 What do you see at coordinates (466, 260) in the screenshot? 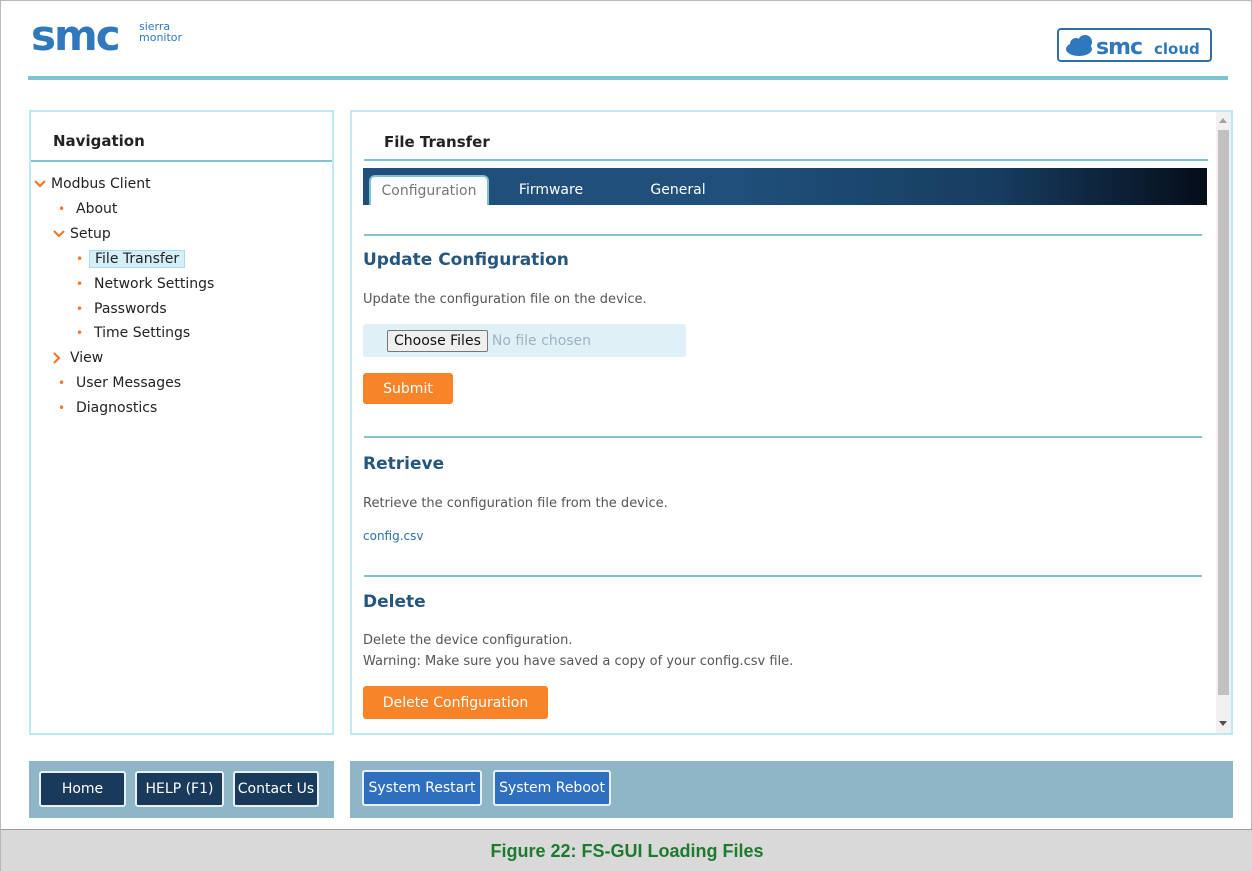
I see `update-configuration-title: Update Configuration` at bounding box center [466, 260].